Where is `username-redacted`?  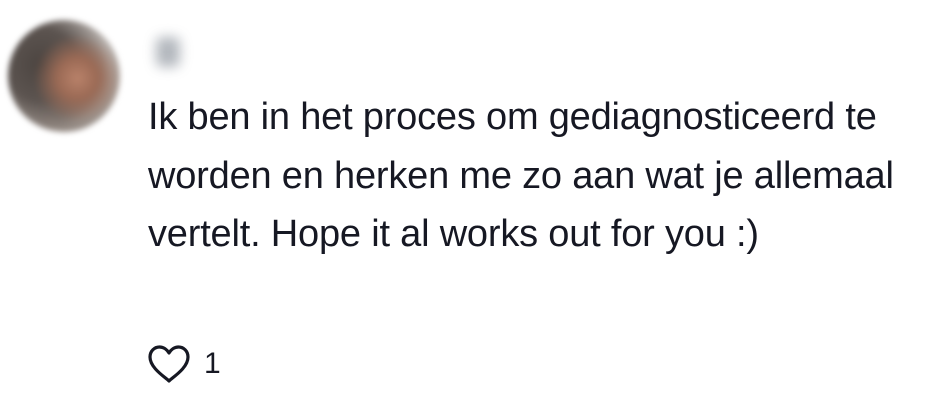
username-redacted is located at coordinates (168, 52).